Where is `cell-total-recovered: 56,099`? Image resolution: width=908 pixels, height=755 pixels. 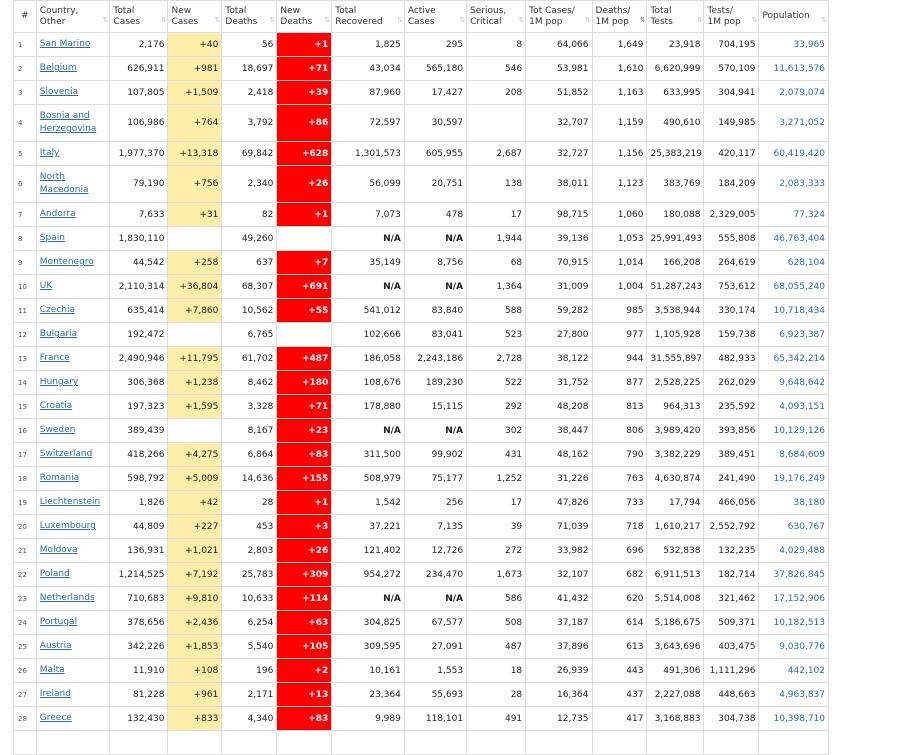
cell-total-recovered: 56,099 is located at coordinates (368, 184).